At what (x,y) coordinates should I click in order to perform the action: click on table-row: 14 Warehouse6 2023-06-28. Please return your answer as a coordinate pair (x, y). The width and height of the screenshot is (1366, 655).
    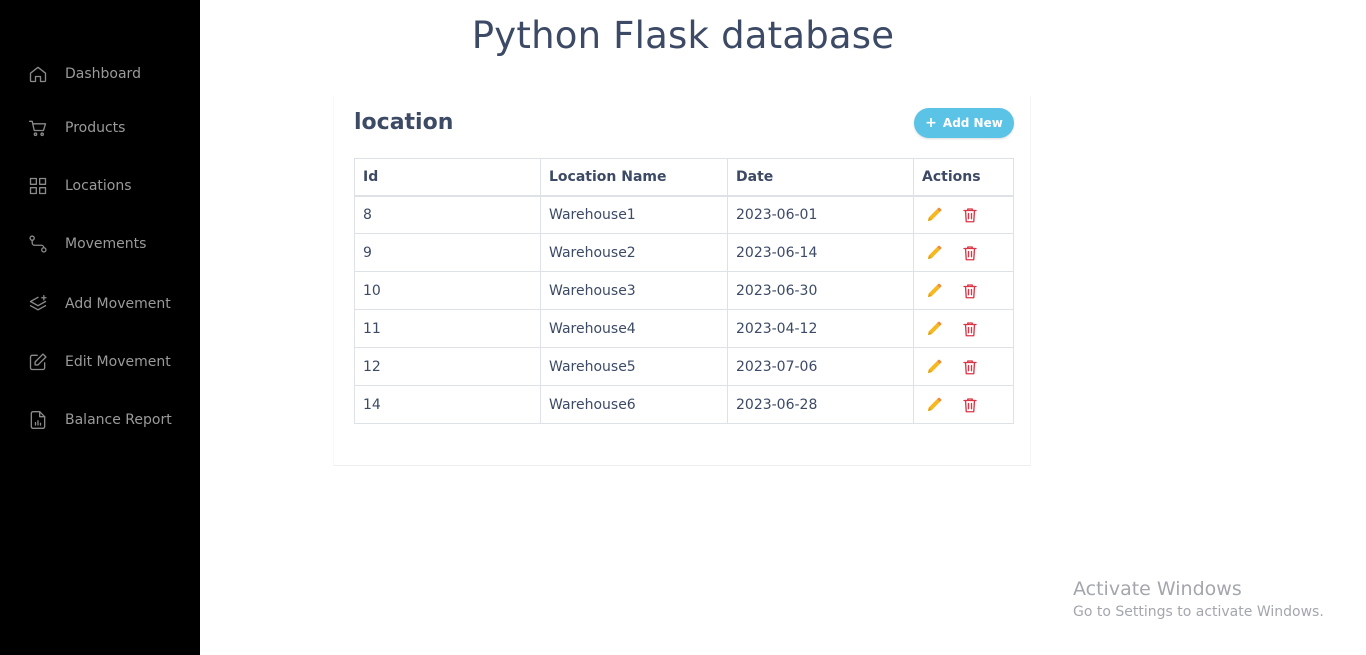
    Looking at the image, I should click on (684, 404).